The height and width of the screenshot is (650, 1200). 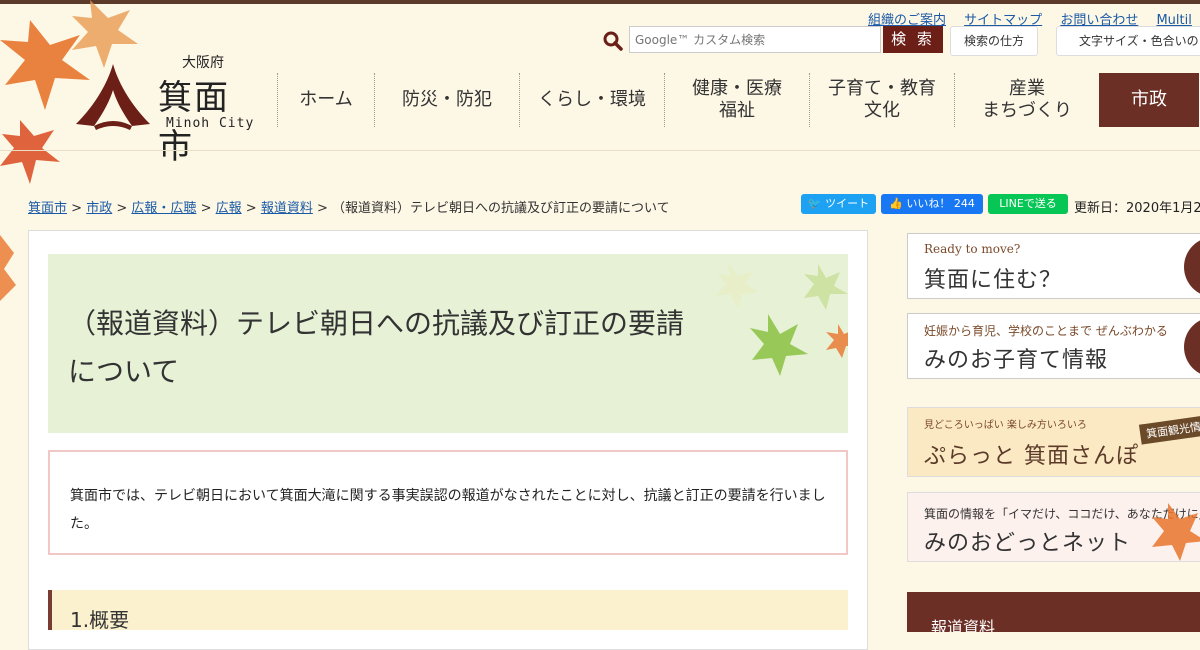 What do you see at coordinates (881, 100) in the screenshot?
I see `nav-childcare-education: 子育て・教育 文化` at bounding box center [881, 100].